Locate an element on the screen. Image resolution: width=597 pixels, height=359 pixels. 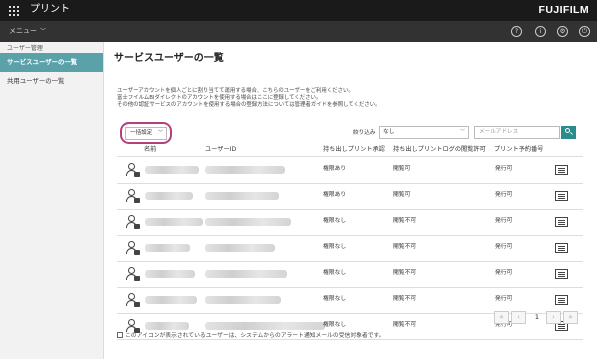
filter-select: なし ﹀ is located at coordinates (424, 132).